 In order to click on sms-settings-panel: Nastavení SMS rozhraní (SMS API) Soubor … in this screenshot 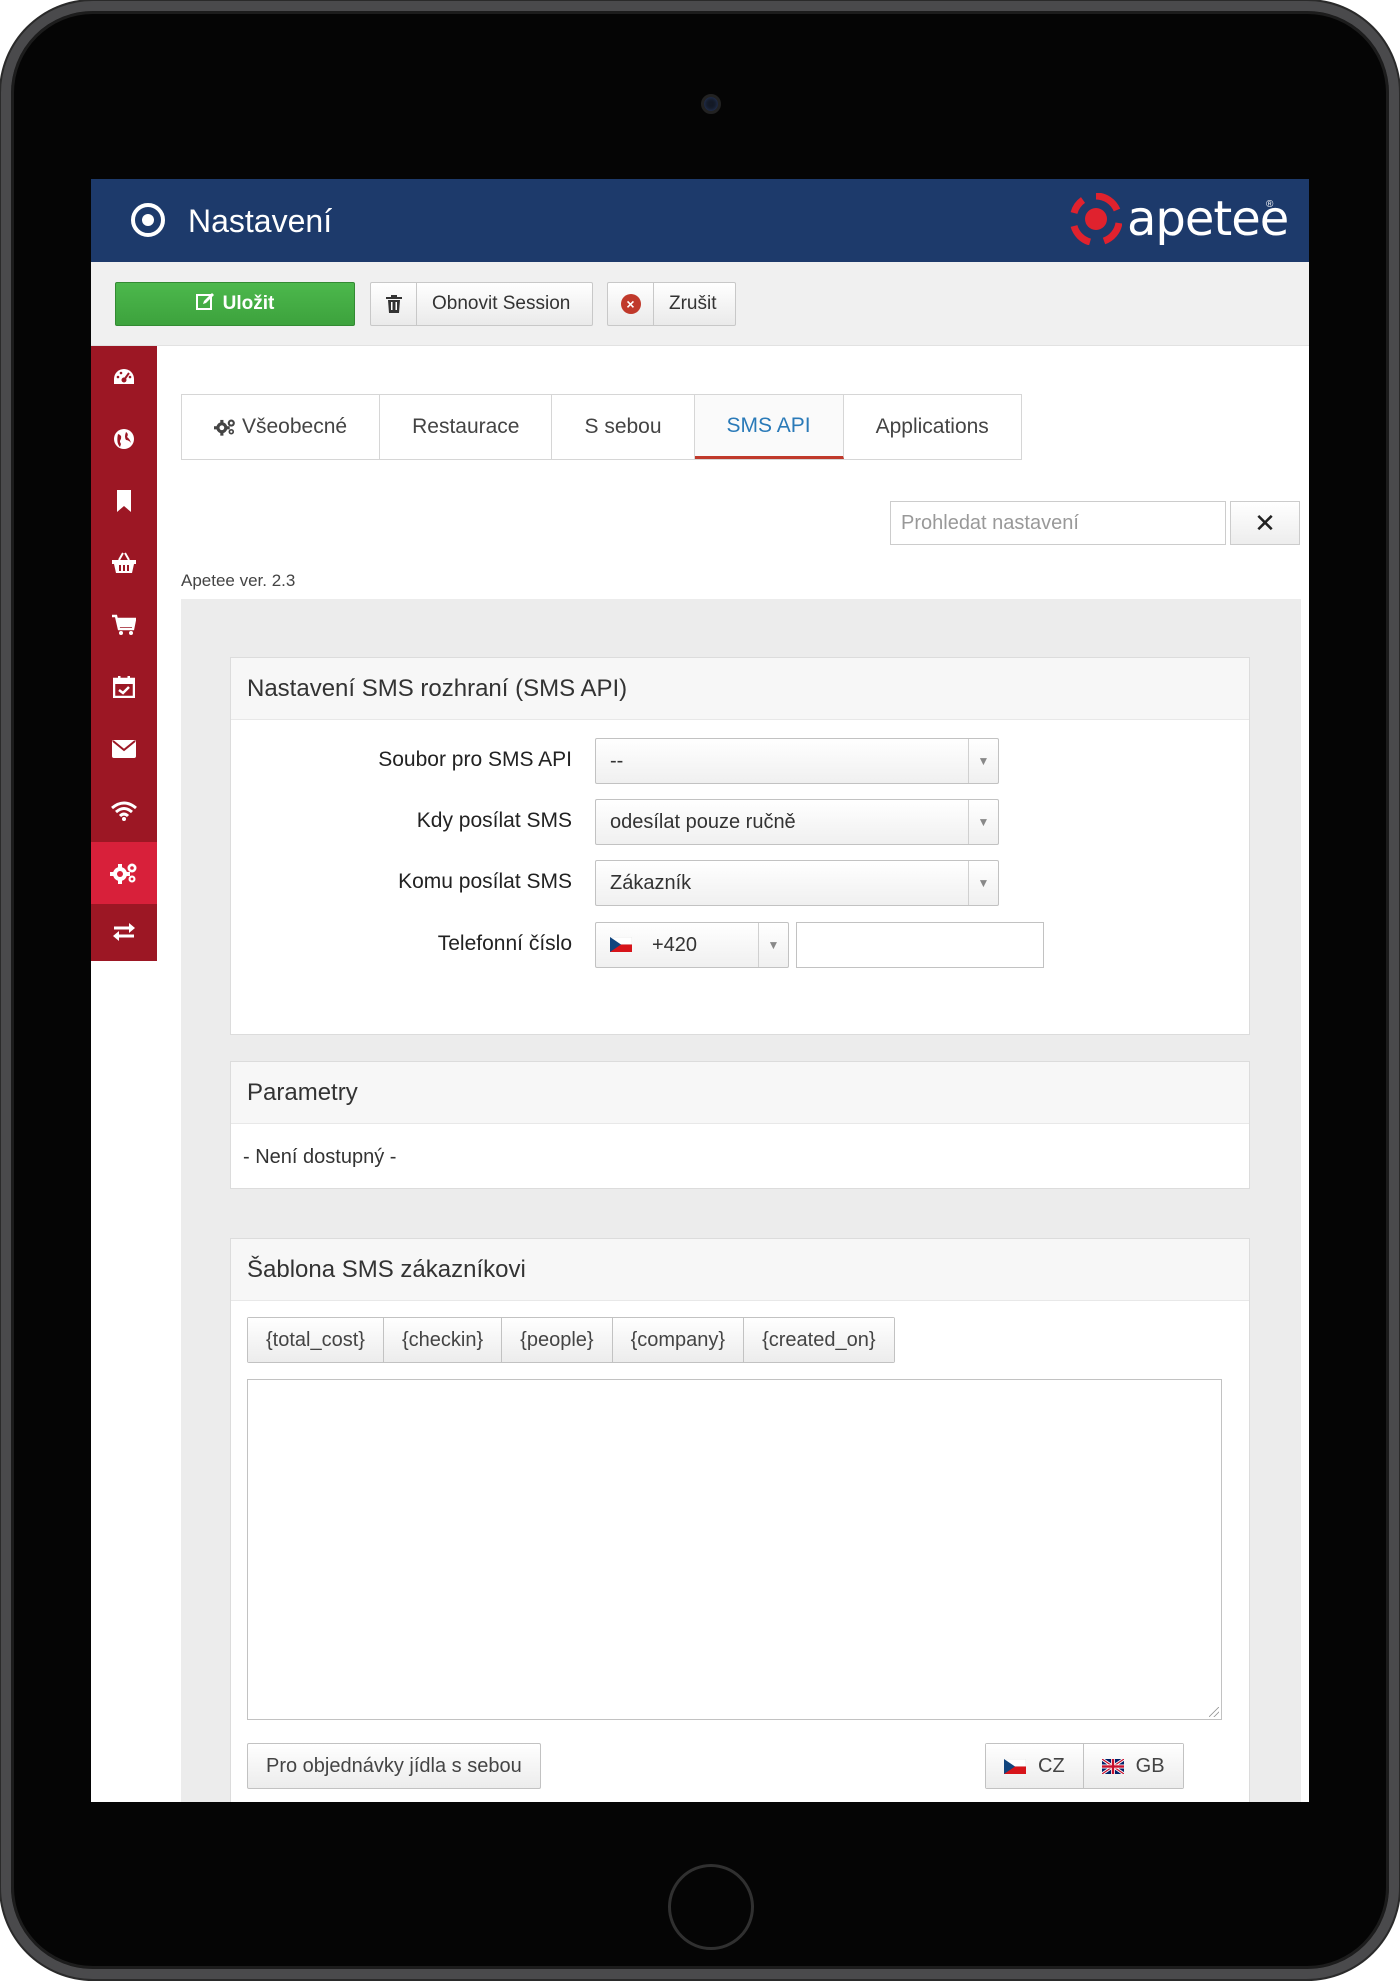, I will do `click(740, 846)`.